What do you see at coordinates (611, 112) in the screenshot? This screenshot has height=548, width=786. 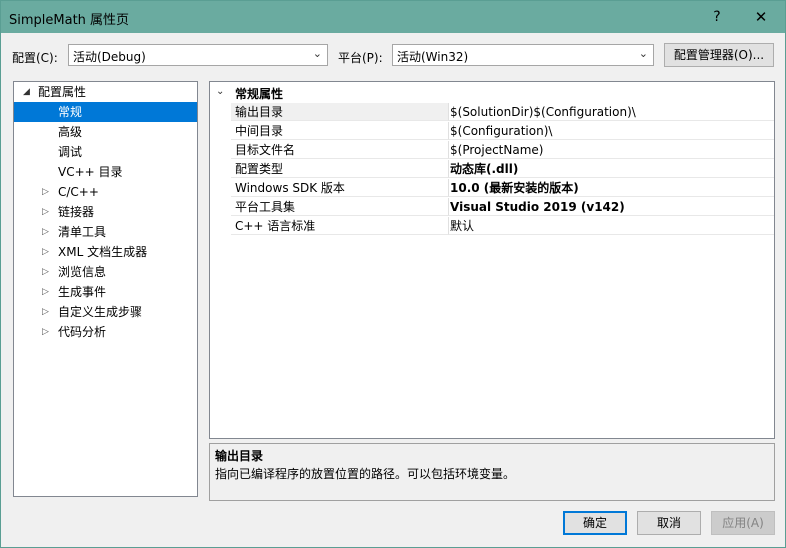 I see `property-value: $(SolutionDir)$(Configuration)\` at bounding box center [611, 112].